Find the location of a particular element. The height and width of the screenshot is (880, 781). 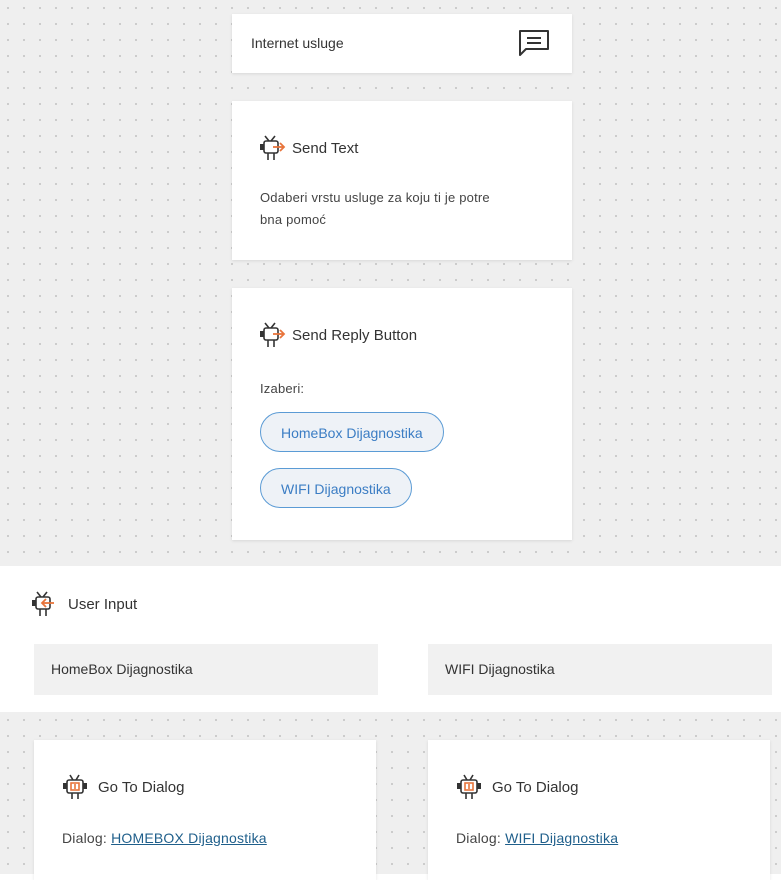

reply-button-homebox: HomeBox Dijagnostika is located at coordinates (352, 432).